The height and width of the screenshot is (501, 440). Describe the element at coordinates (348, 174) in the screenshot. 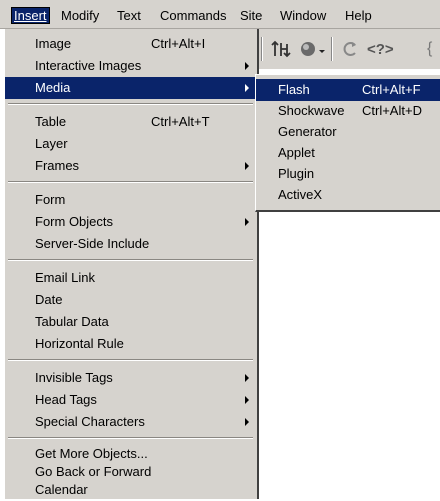

I see `submenu-item-plugin: Plugin` at that location.